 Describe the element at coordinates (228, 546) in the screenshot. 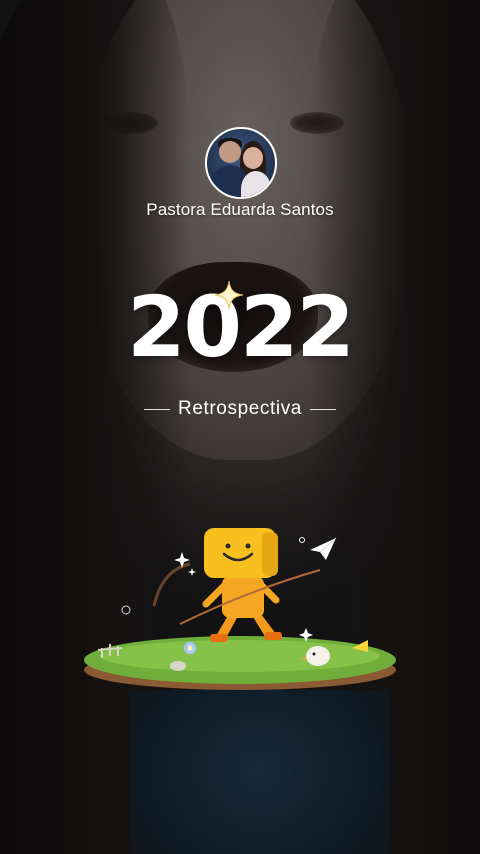

I see `mascot-eye-left` at that location.